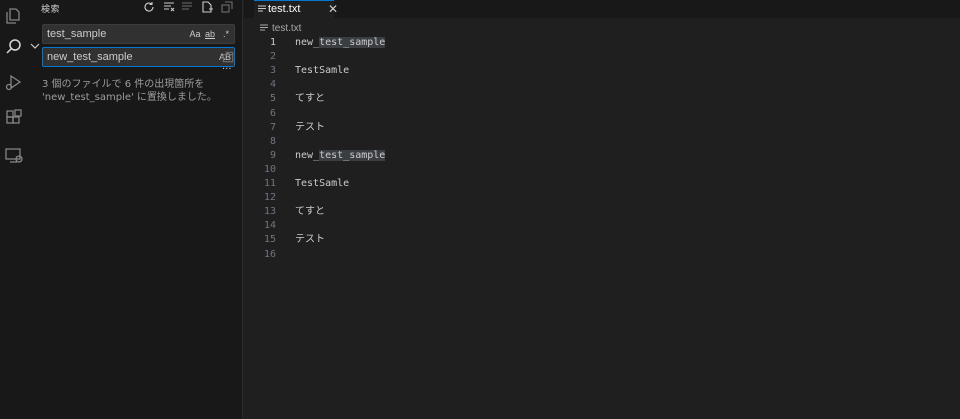 This screenshot has height=419, width=960. I want to click on tab-test-txt: test.txt ✕, so click(296, 9).